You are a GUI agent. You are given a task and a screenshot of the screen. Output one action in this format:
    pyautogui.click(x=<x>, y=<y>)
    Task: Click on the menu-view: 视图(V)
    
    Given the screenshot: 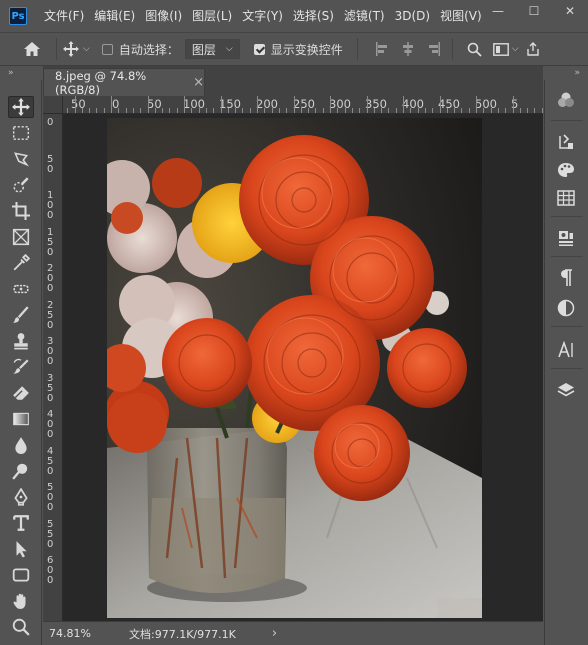 What is the action you would take?
    pyautogui.click(x=461, y=16)
    